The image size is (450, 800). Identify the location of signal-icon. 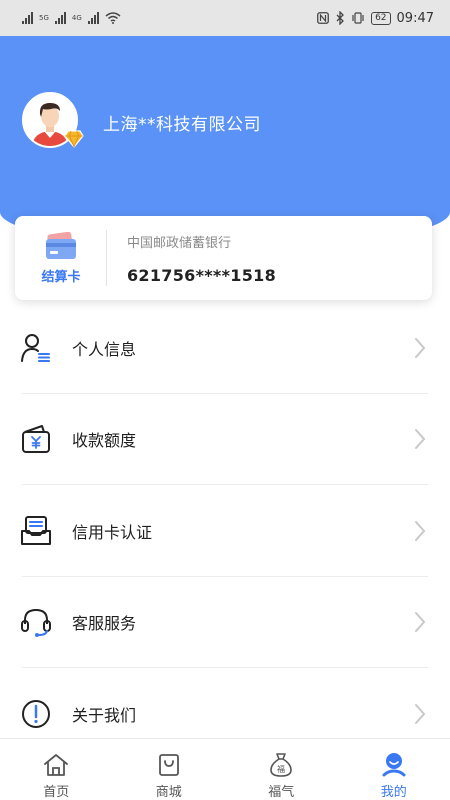
(27, 18).